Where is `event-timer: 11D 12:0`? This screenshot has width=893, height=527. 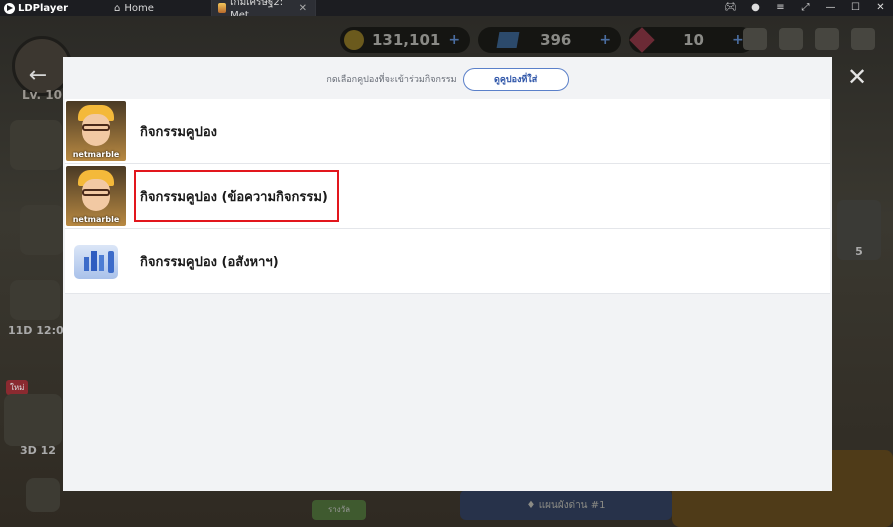 event-timer: 11D 12:0 is located at coordinates (36, 330).